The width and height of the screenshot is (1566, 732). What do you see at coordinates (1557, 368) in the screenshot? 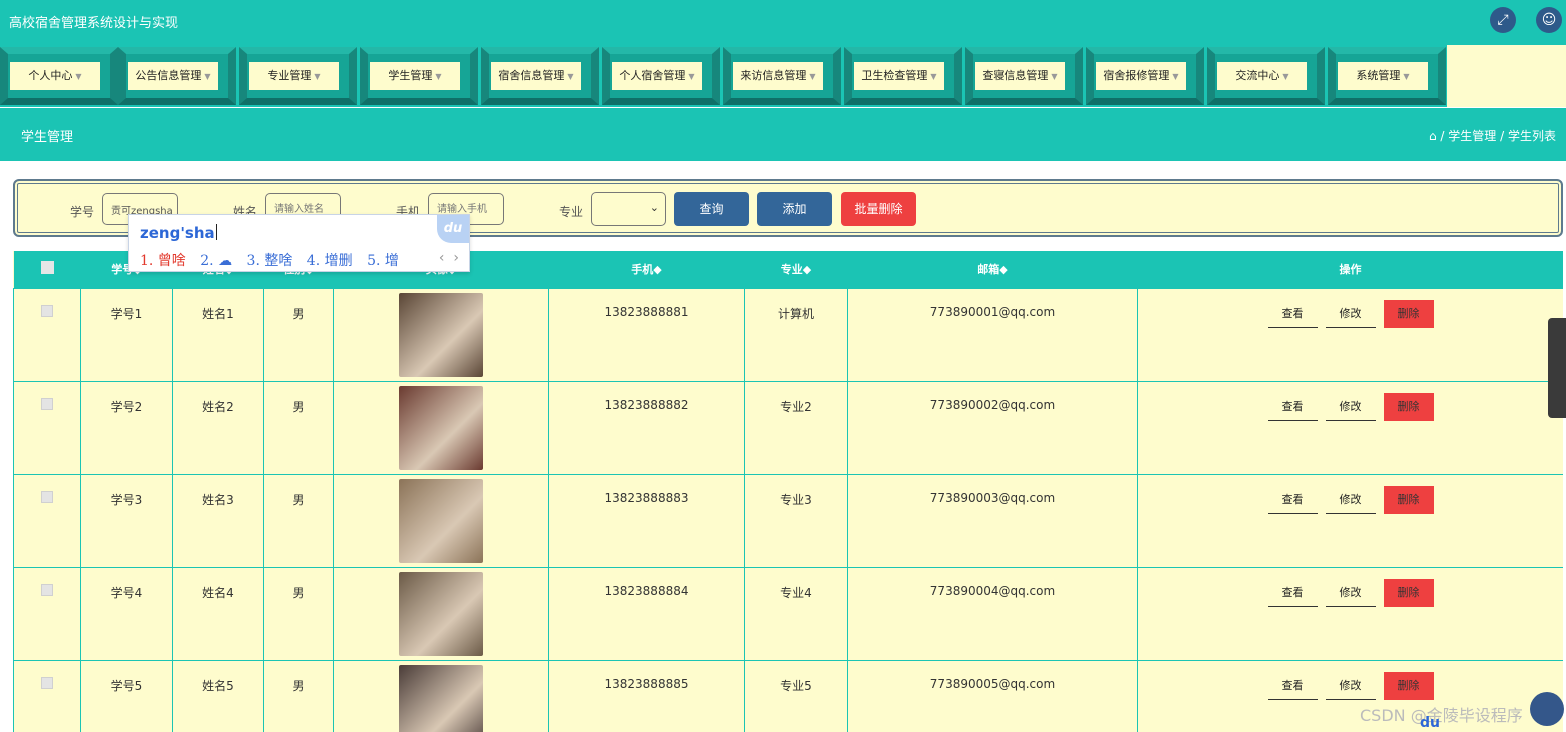
I see `scrollbar-thumb` at bounding box center [1557, 368].